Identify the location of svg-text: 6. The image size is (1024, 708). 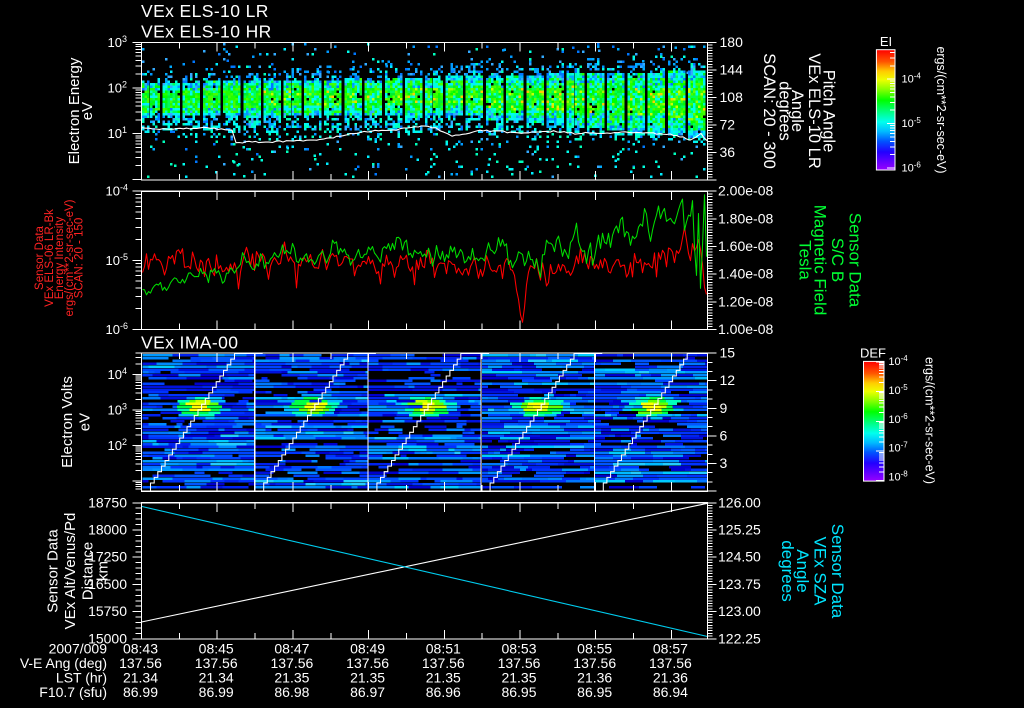
(724, 436).